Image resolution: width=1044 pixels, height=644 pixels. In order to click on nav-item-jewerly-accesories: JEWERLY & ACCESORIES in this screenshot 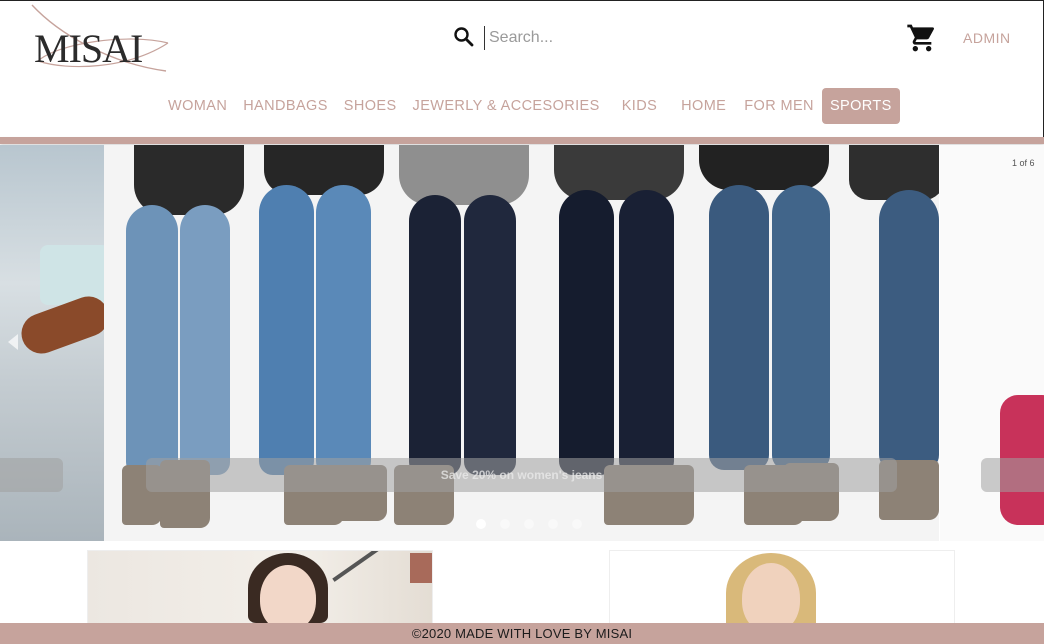, I will do `click(509, 106)`.